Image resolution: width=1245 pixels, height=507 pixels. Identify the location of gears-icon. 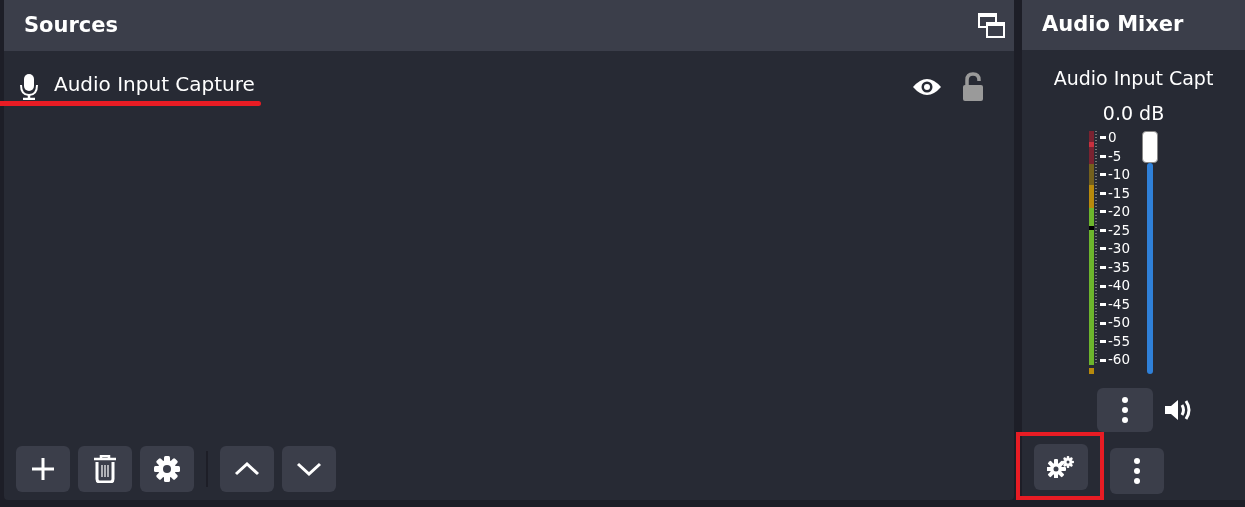
(1061, 467).